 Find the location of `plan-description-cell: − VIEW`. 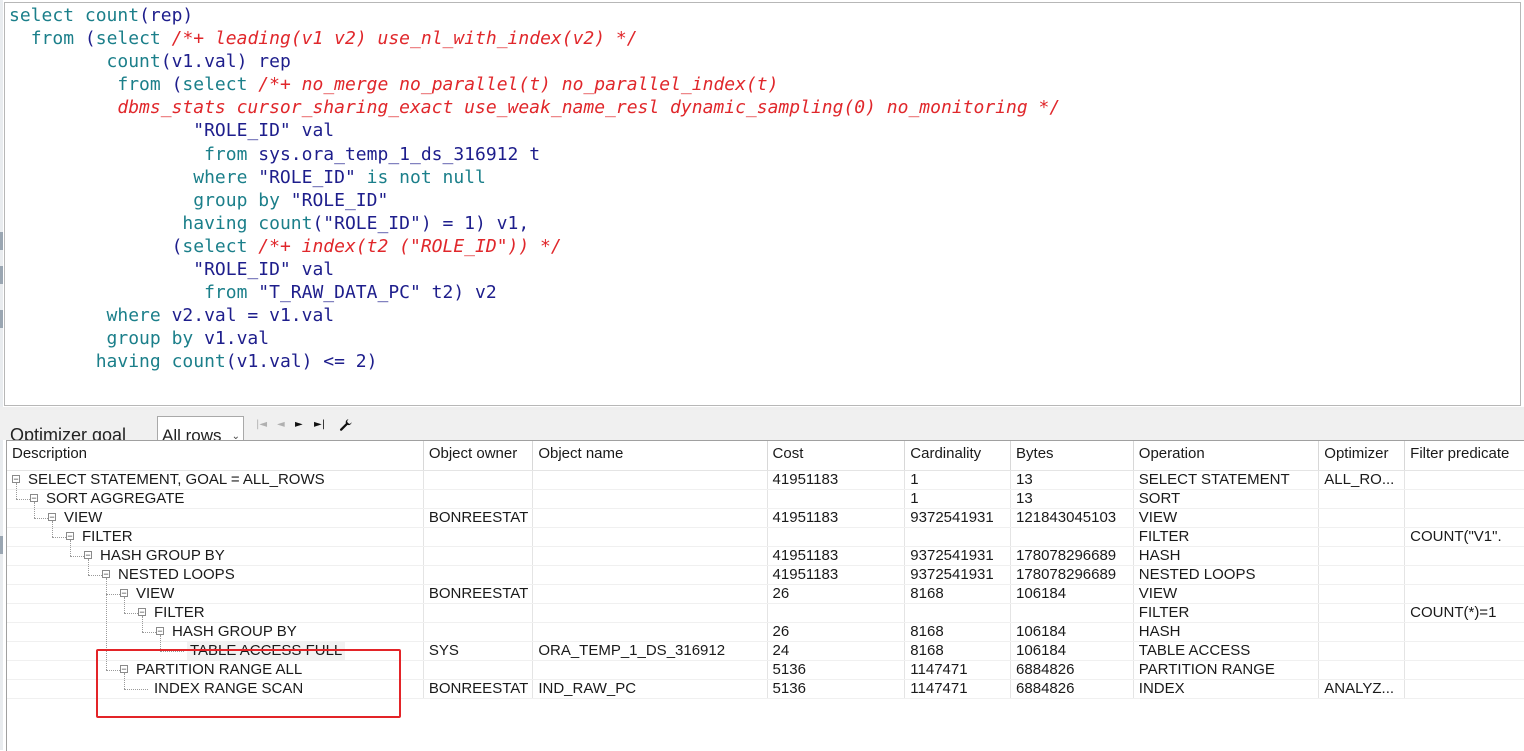

plan-description-cell: − VIEW is located at coordinates (215, 598).